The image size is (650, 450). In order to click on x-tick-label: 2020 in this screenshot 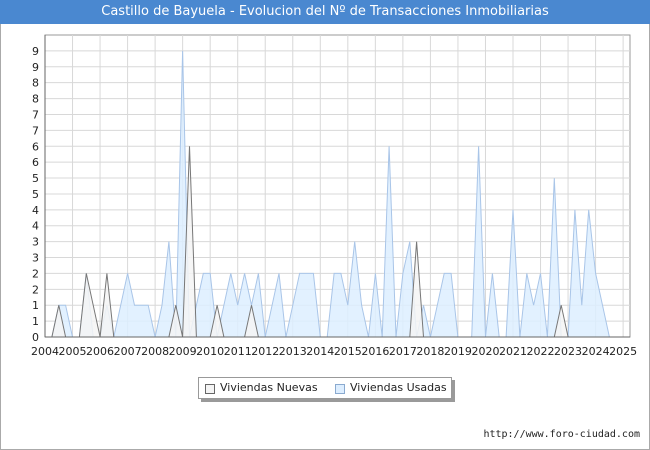, I will do `click(485, 351)`.